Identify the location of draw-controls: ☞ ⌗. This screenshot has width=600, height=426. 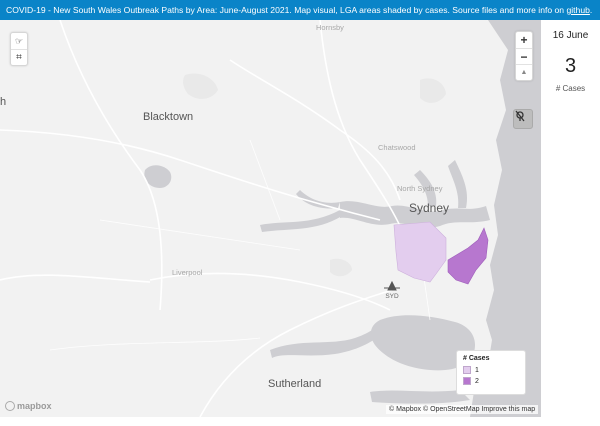
(19, 49).